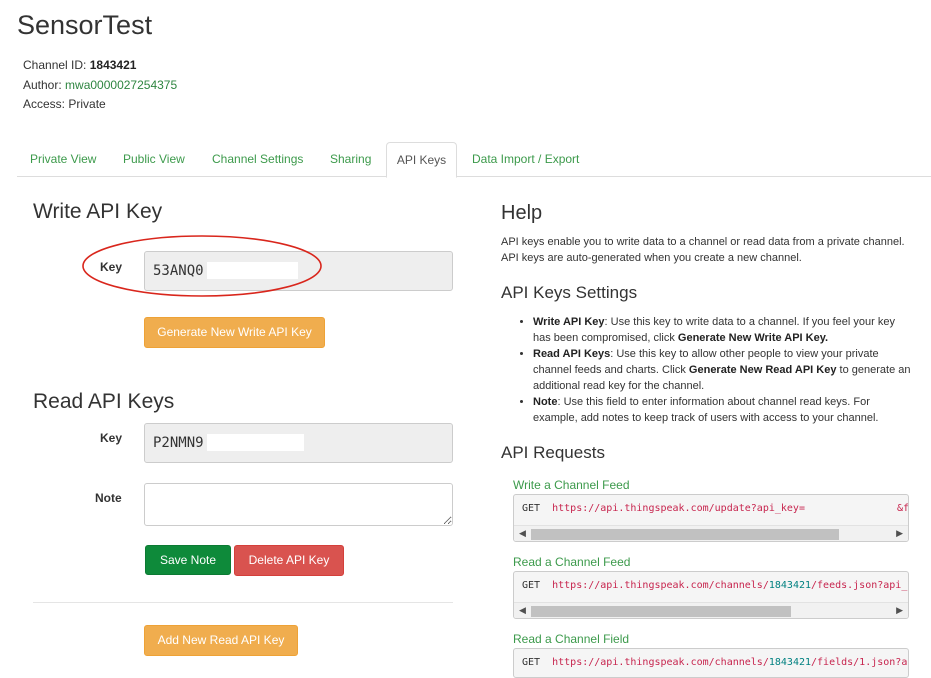  Describe the element at coordinates (525, 159) in the screenshot. I see `tab-data-import-export: Data Import / Export` at that location.